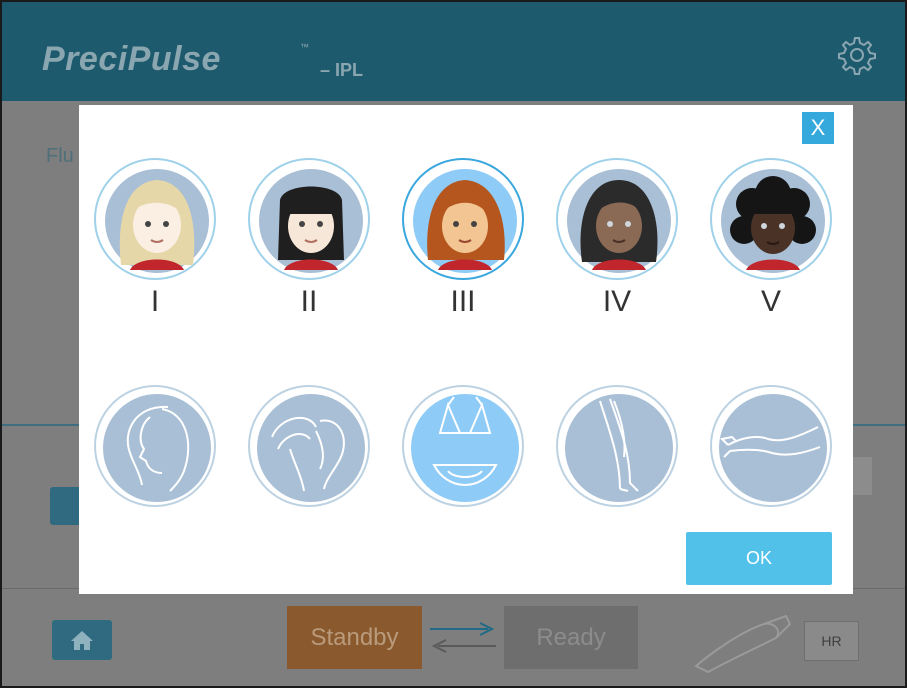 This screenshot has width=907, height=688. I want to click on gear-icon, so click(857, 56).